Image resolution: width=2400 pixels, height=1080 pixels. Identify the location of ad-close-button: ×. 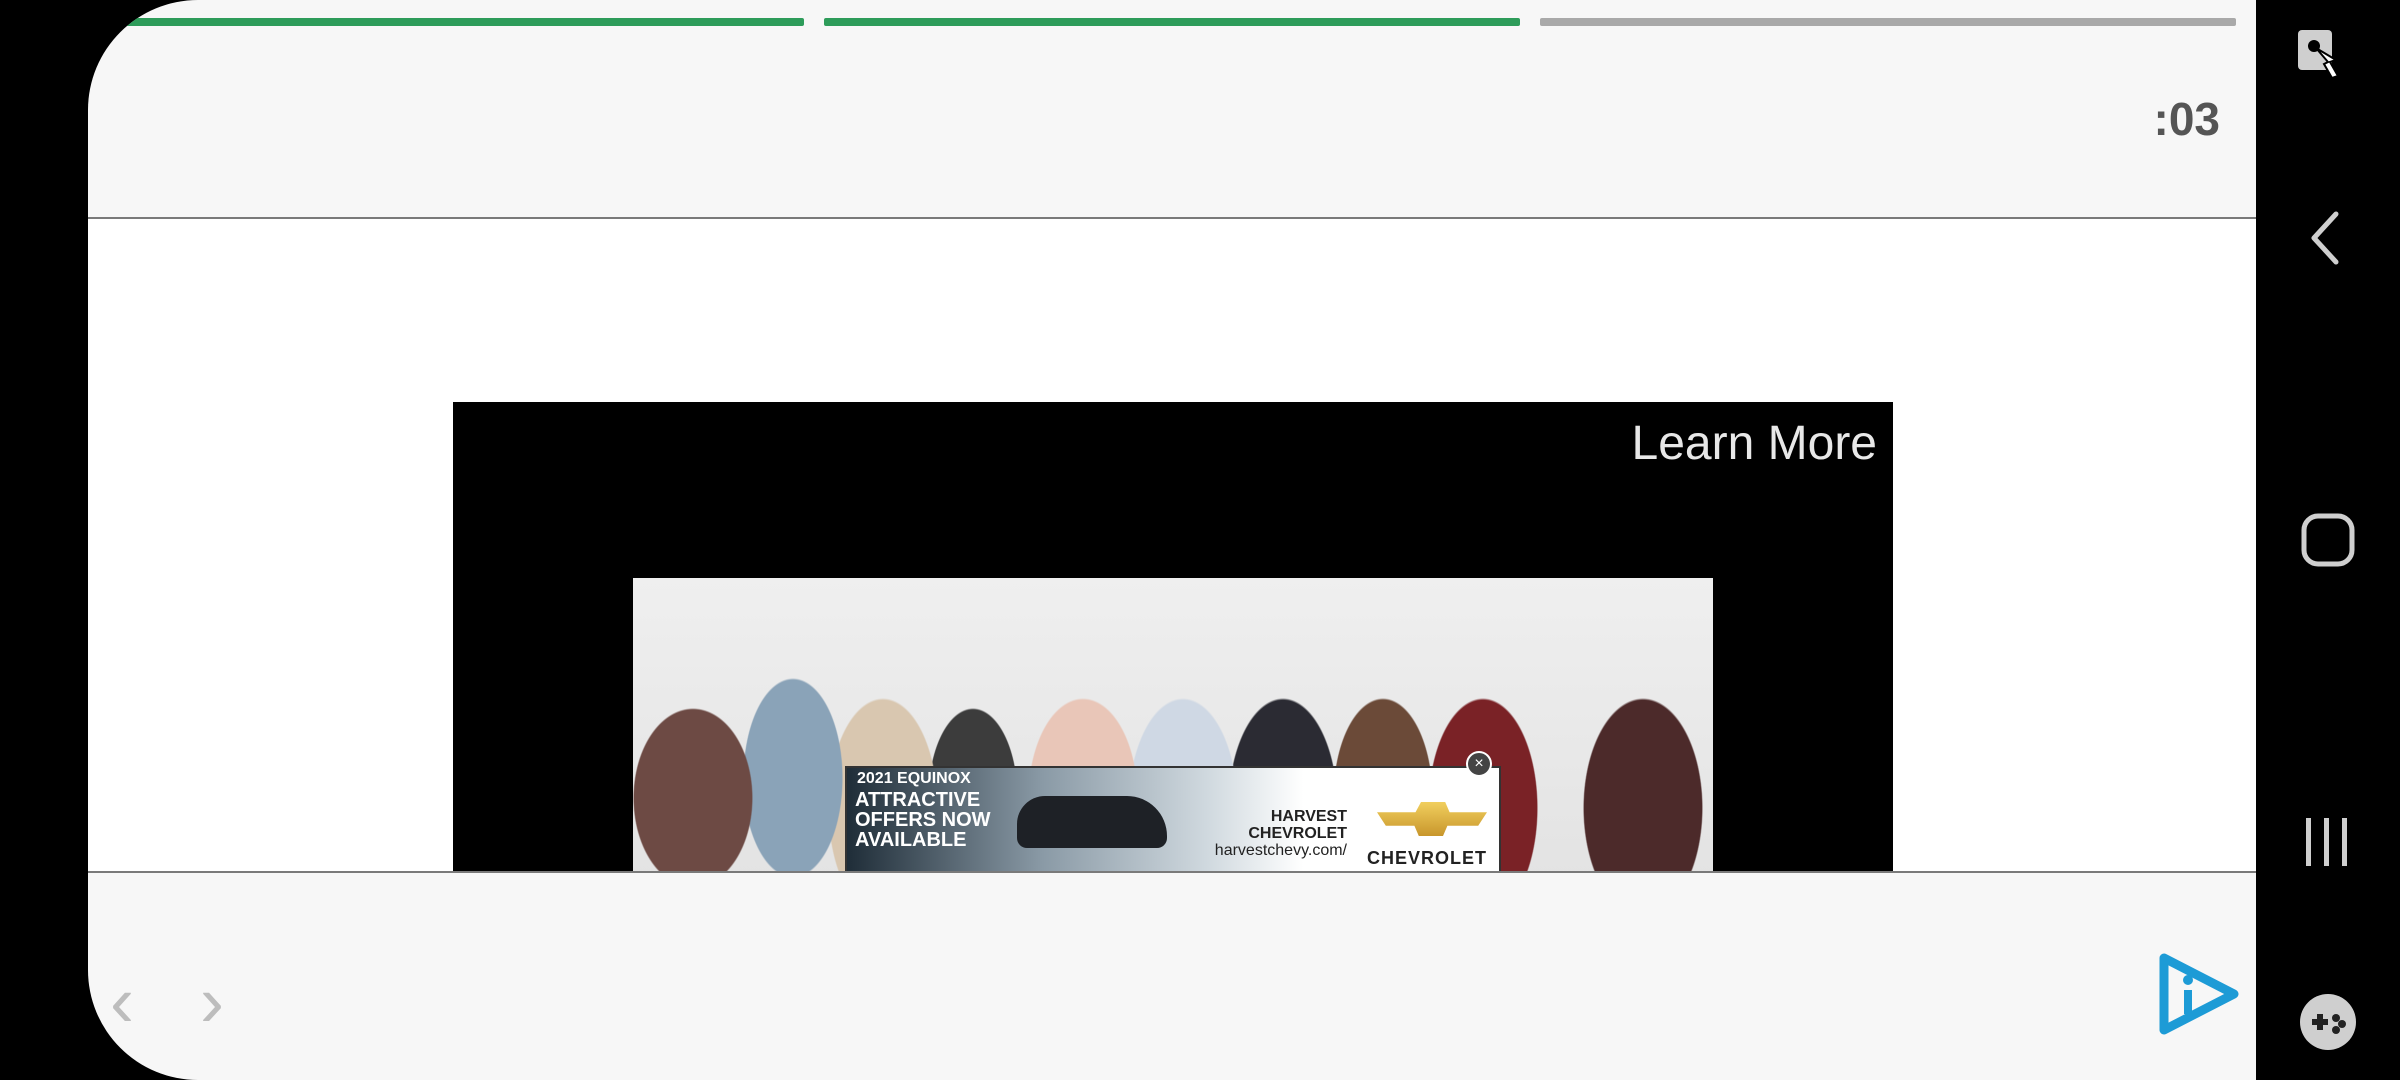
(1479, 764).